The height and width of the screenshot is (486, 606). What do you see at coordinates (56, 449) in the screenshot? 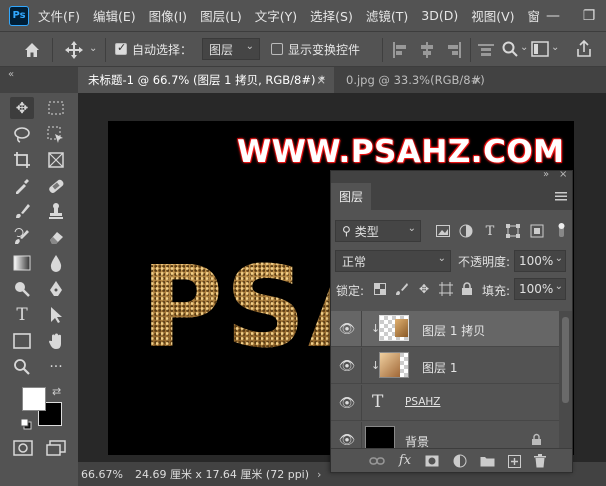
I see `screen-mode-icon` at bounding box center [56, 449].